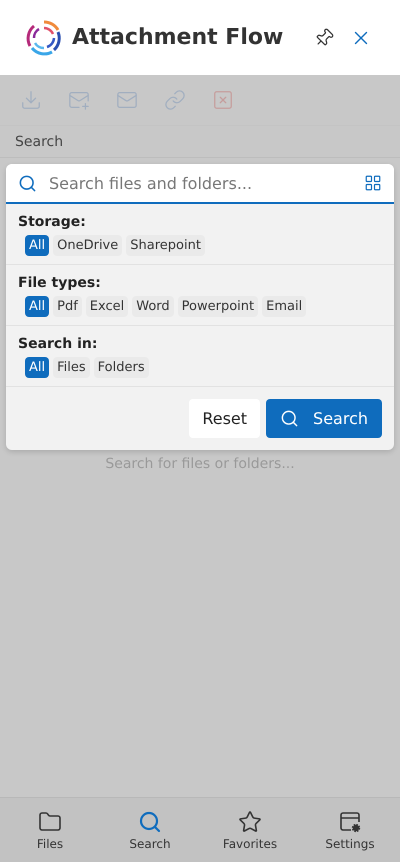 The height and width of the screenshot is (862, 400). Describe the element at coordinates (121, 367) in the screenshot. I see `filter-chip: Folders` at that location.